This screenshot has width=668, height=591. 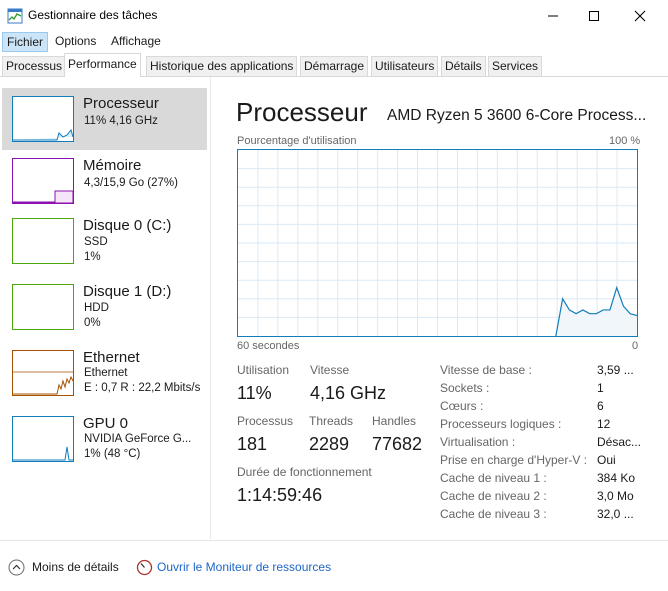 What do you see at coordinates (93, 15) in the screenshot?
I see `window-title: Gestionnaire des tâches` at bounding box center [93, 15].